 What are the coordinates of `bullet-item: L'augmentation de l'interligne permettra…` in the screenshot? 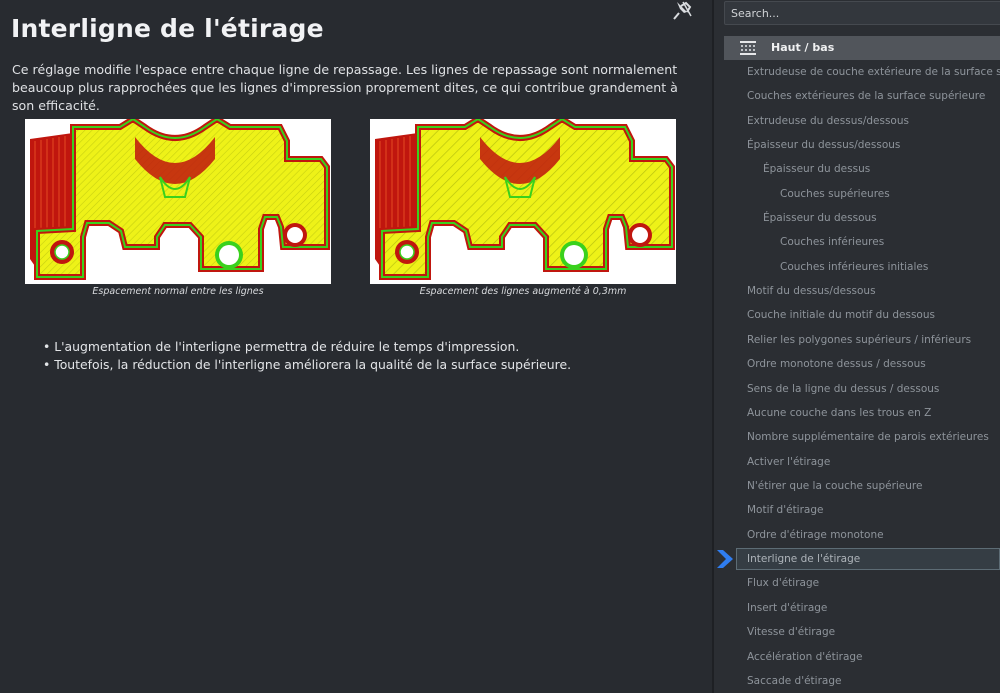 It's located at (307, 347).